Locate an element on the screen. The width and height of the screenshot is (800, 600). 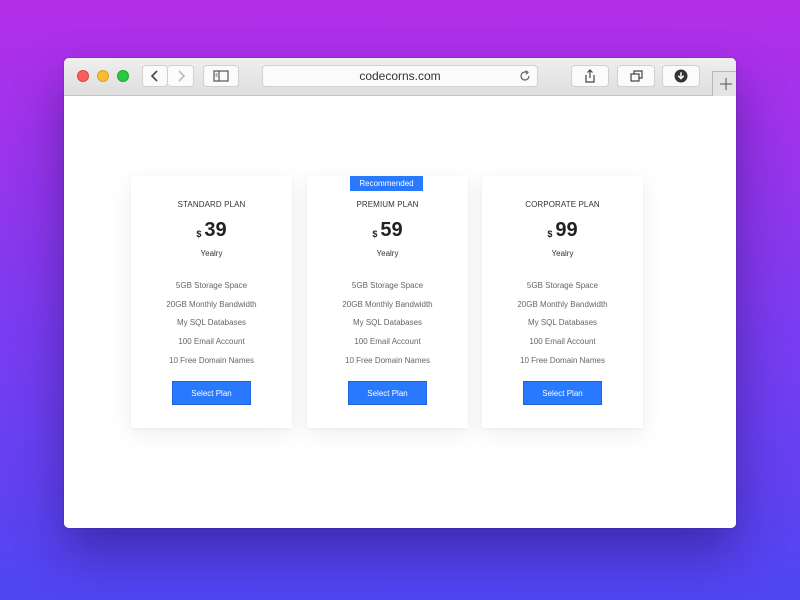
plan-price: $ 99 is located at coordinates (562, 230).